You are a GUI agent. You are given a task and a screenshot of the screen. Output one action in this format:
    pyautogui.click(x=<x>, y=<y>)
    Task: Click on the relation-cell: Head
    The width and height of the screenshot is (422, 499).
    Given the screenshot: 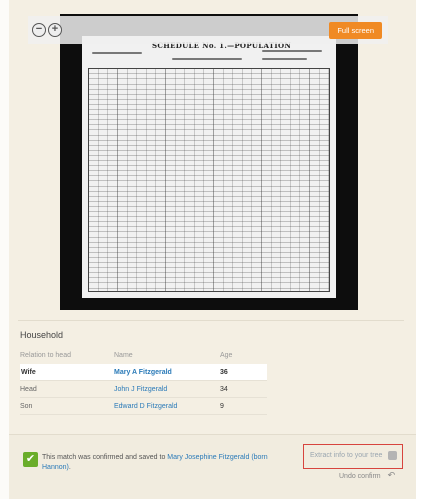 What is the action you would take?
    pyautogui.click(x=28, y=389)
    